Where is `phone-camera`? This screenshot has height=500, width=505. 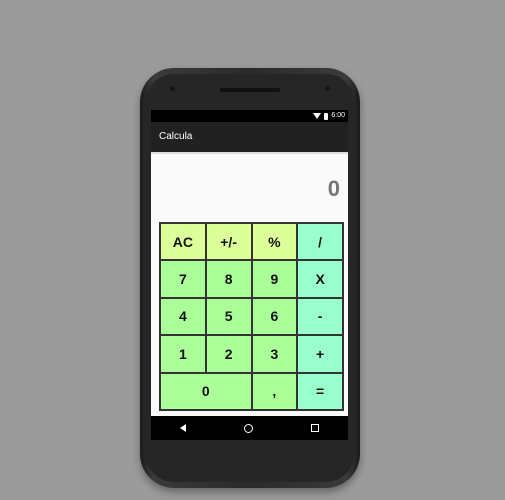
phone-camera is located at coordinates (327, 88).